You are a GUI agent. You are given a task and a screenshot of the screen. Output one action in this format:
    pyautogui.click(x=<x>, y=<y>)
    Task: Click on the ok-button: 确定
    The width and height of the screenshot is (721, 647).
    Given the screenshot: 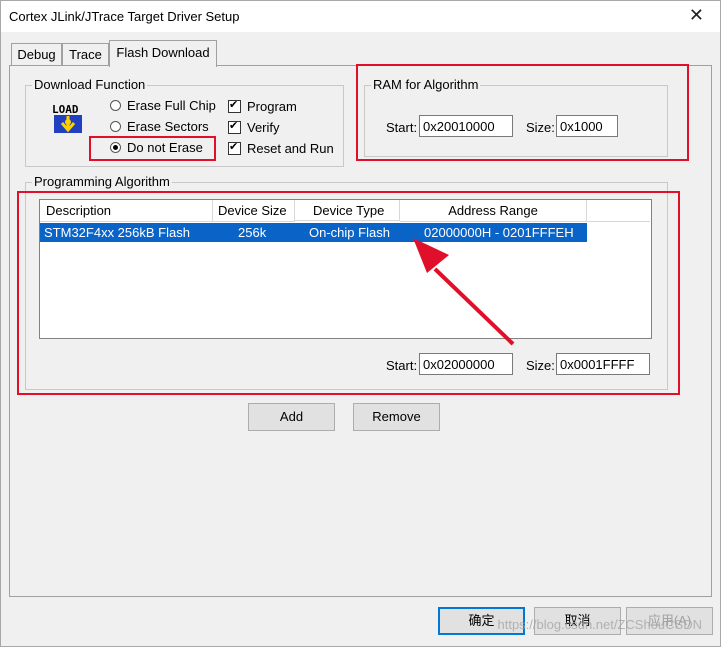 What is the action you would take?
    pyautogui.click(x=481, y=621)
    